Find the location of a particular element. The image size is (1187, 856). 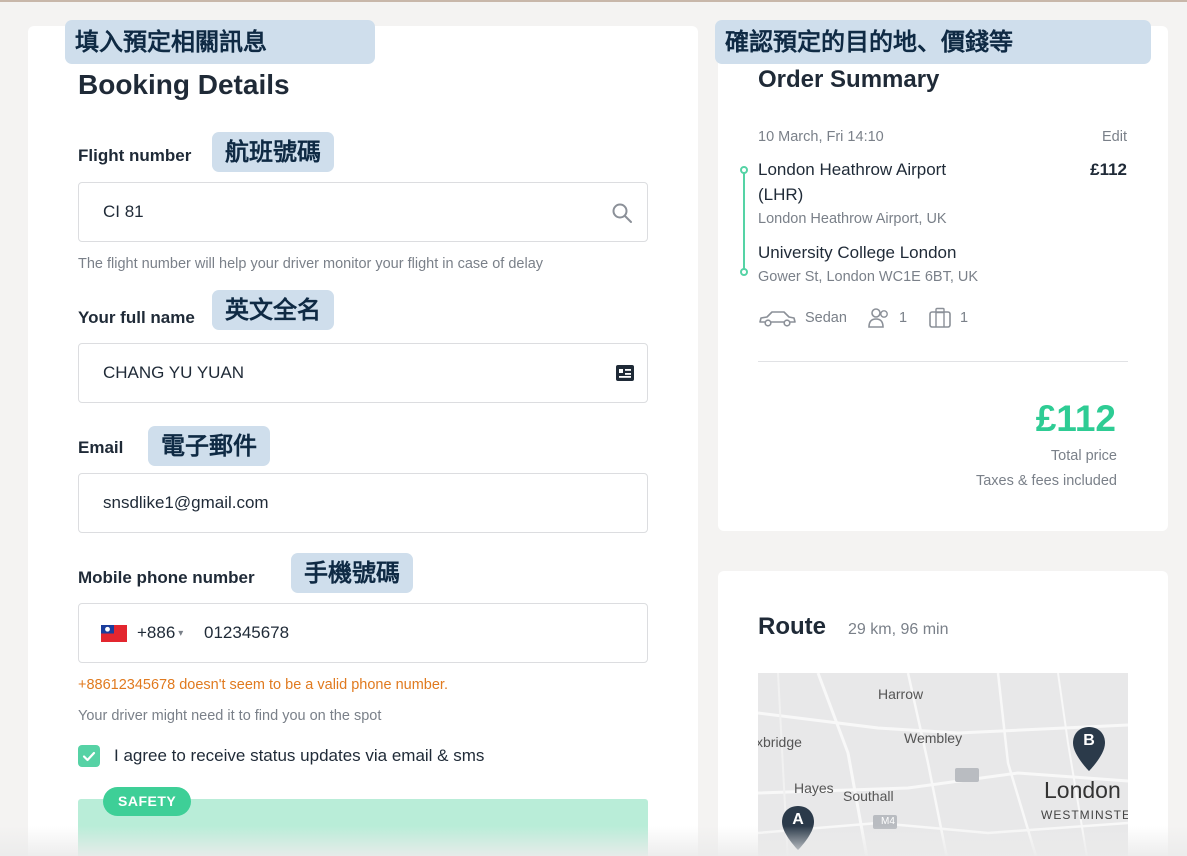

map-label-uxbridge: xbridge is located at coordinates (780, 742).